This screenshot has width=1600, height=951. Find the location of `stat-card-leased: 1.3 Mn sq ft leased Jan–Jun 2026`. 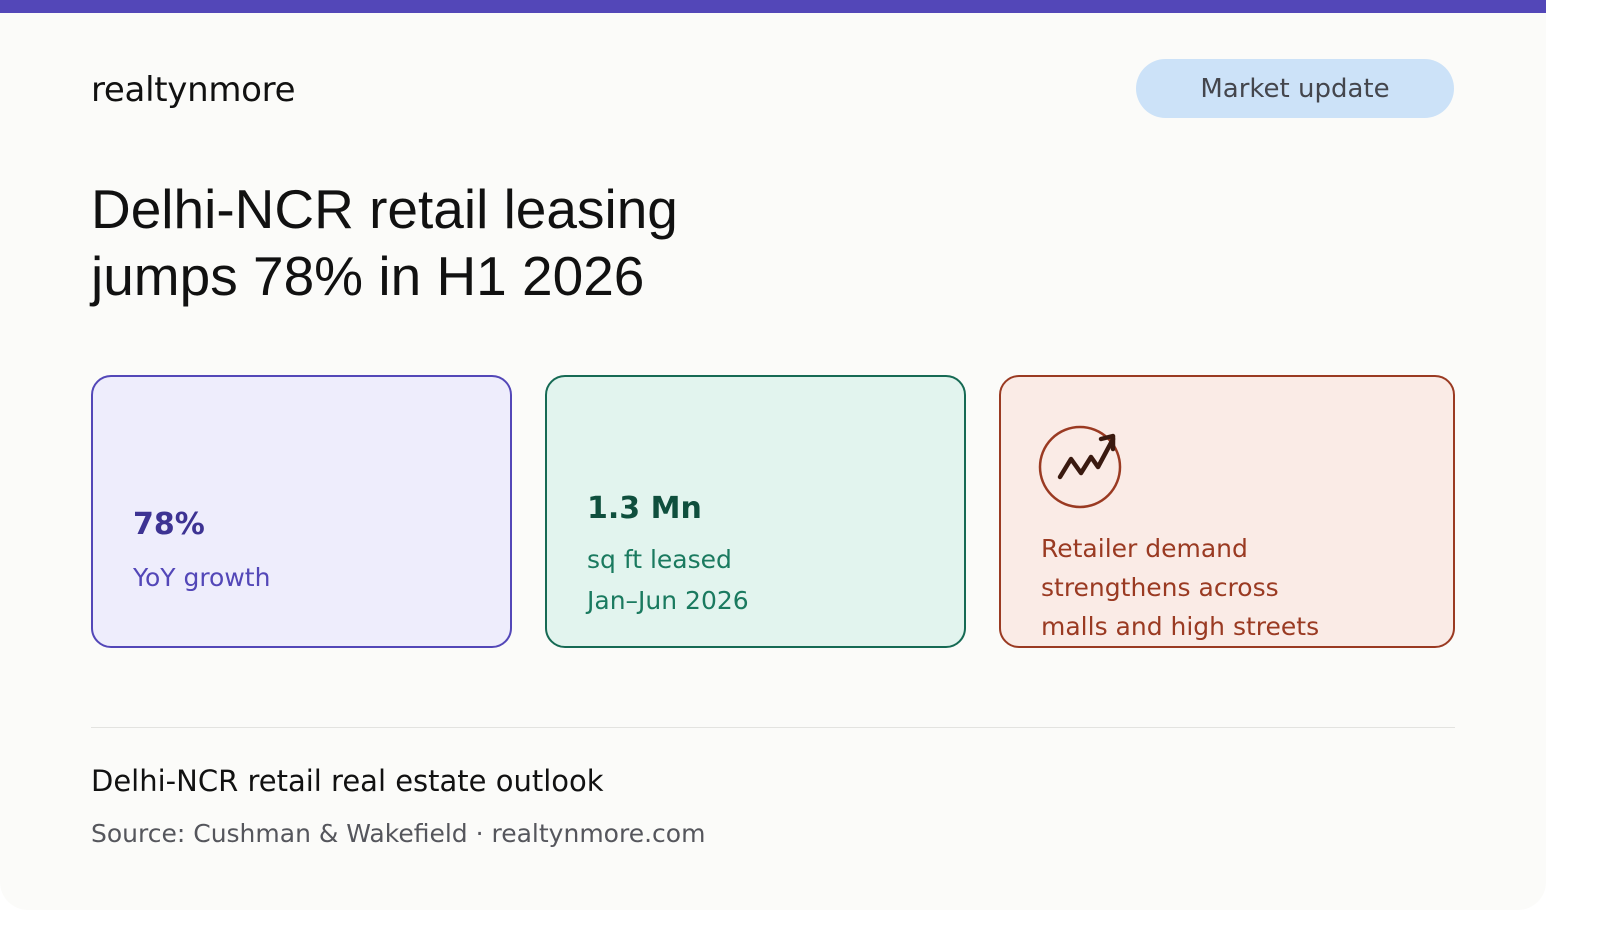

stat-card-leased: 1.3 Mn sq ft leased Jan–Jun 2026 is located at coordinates (755, 511).